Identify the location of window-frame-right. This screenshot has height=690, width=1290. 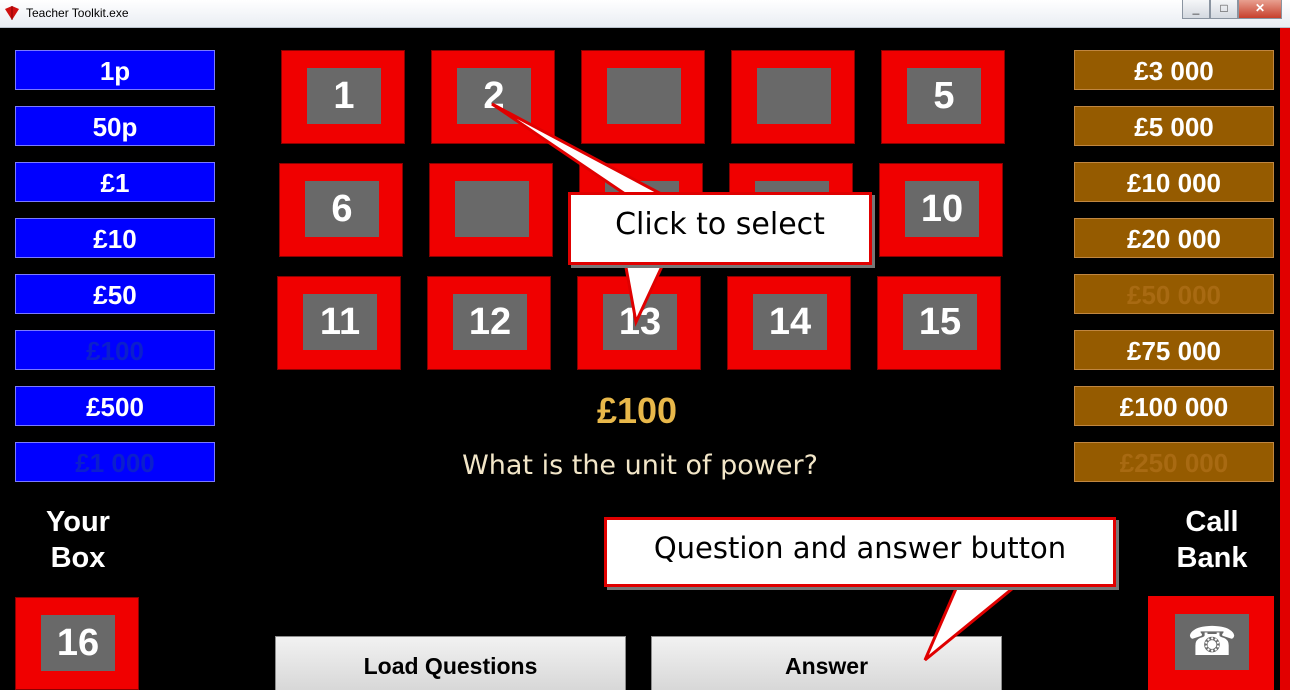
(1285, 359).